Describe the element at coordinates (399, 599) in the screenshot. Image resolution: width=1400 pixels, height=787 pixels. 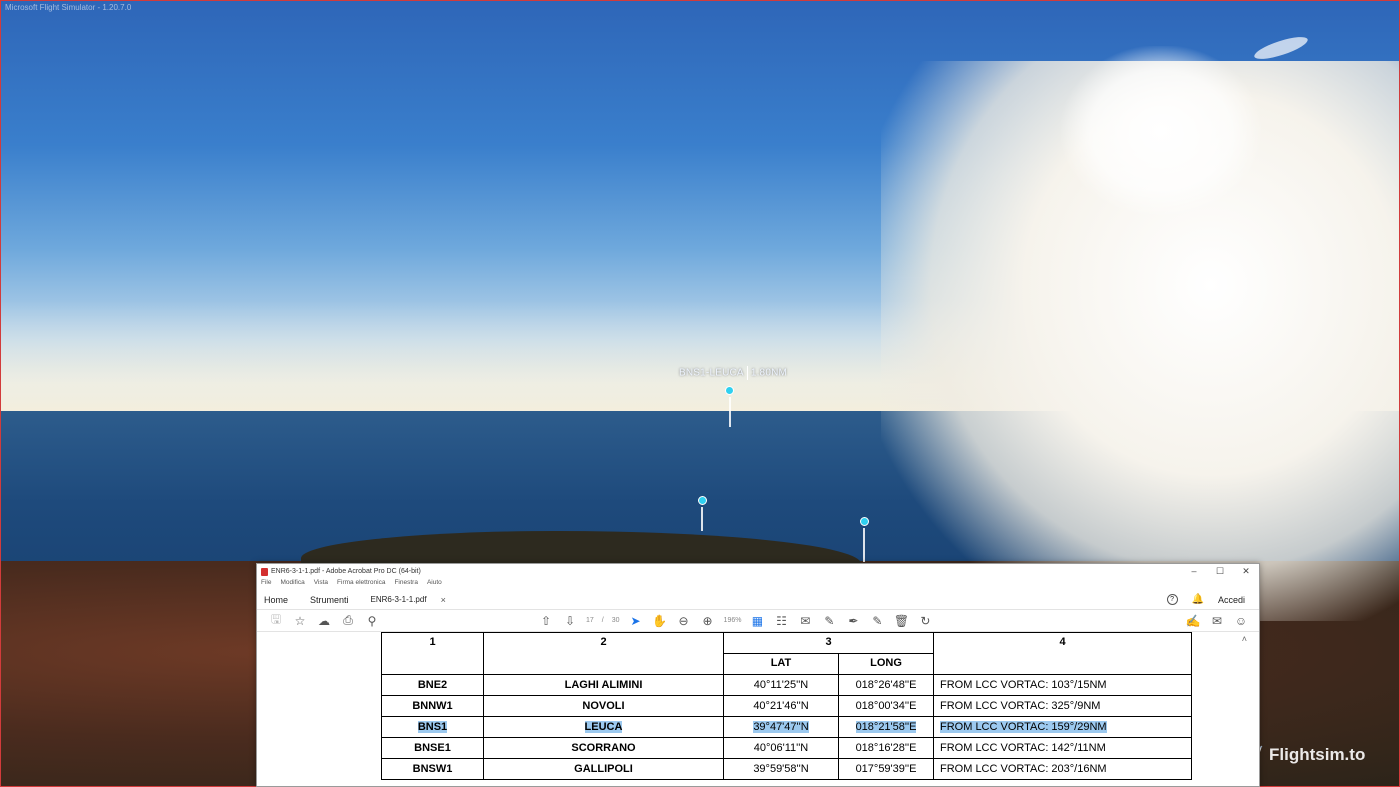
I see `tab-document: ENR6-3-1-1.pdf` at that location.